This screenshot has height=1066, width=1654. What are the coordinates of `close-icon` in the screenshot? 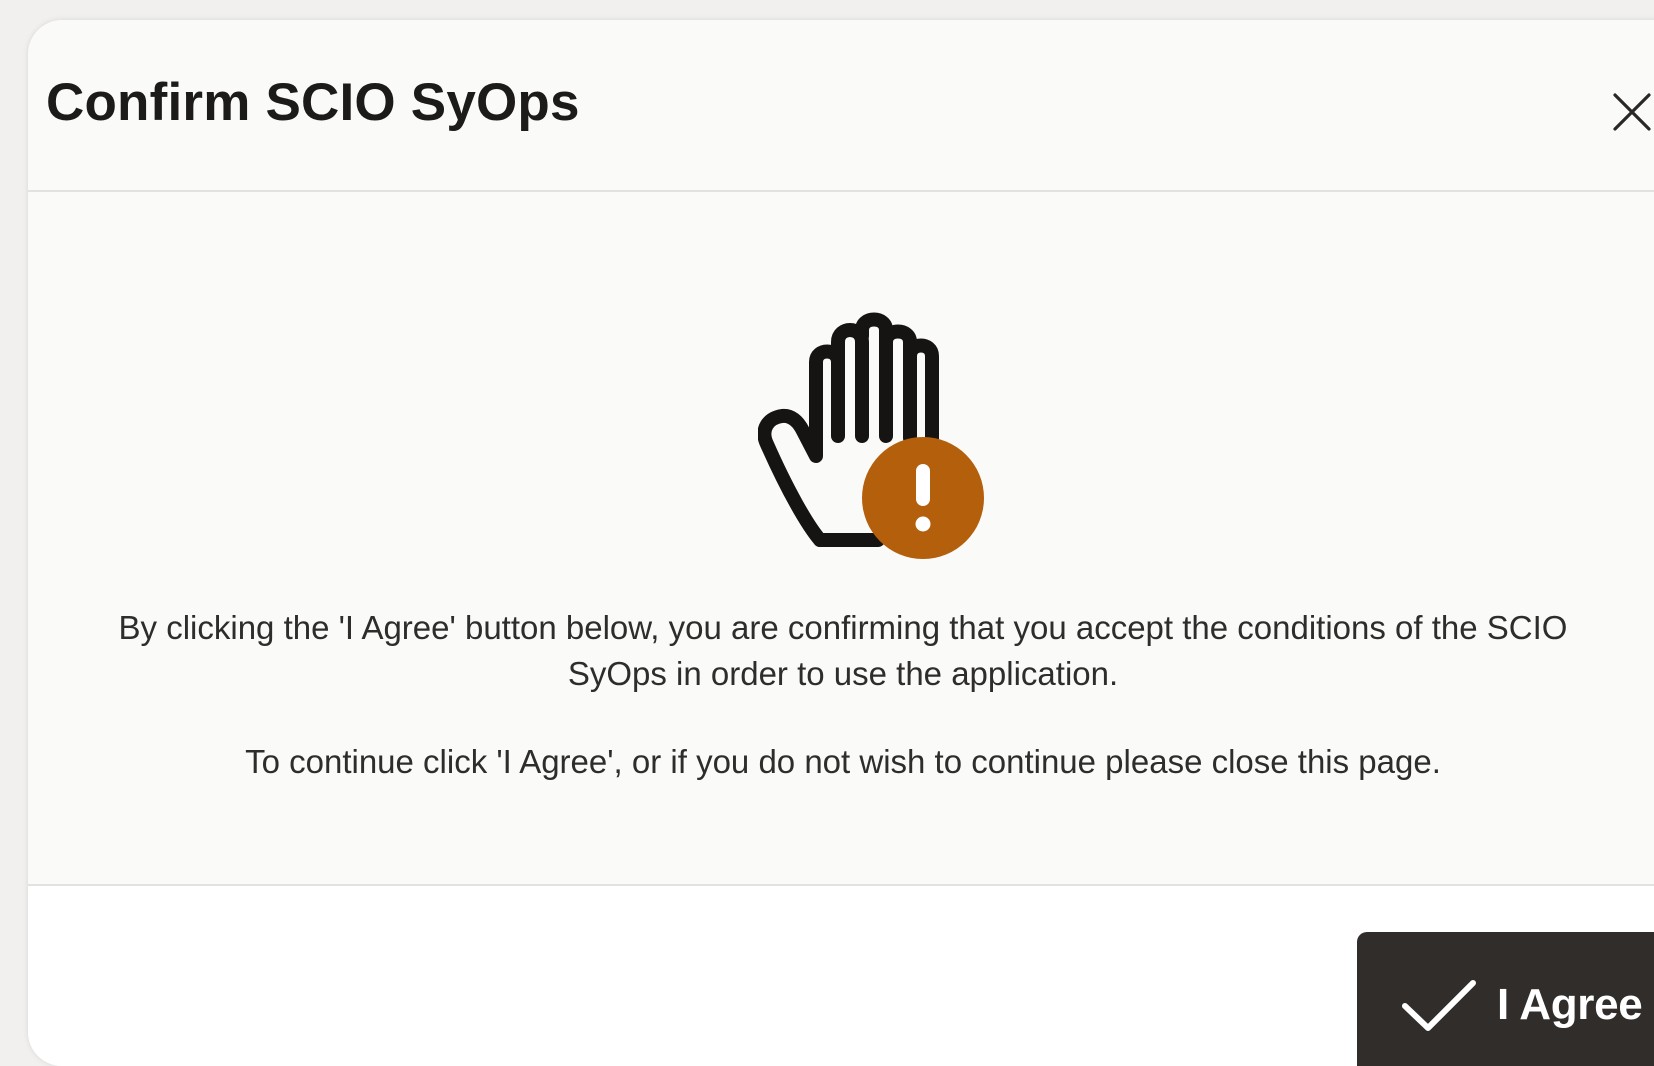 It's located at (1632, 112).